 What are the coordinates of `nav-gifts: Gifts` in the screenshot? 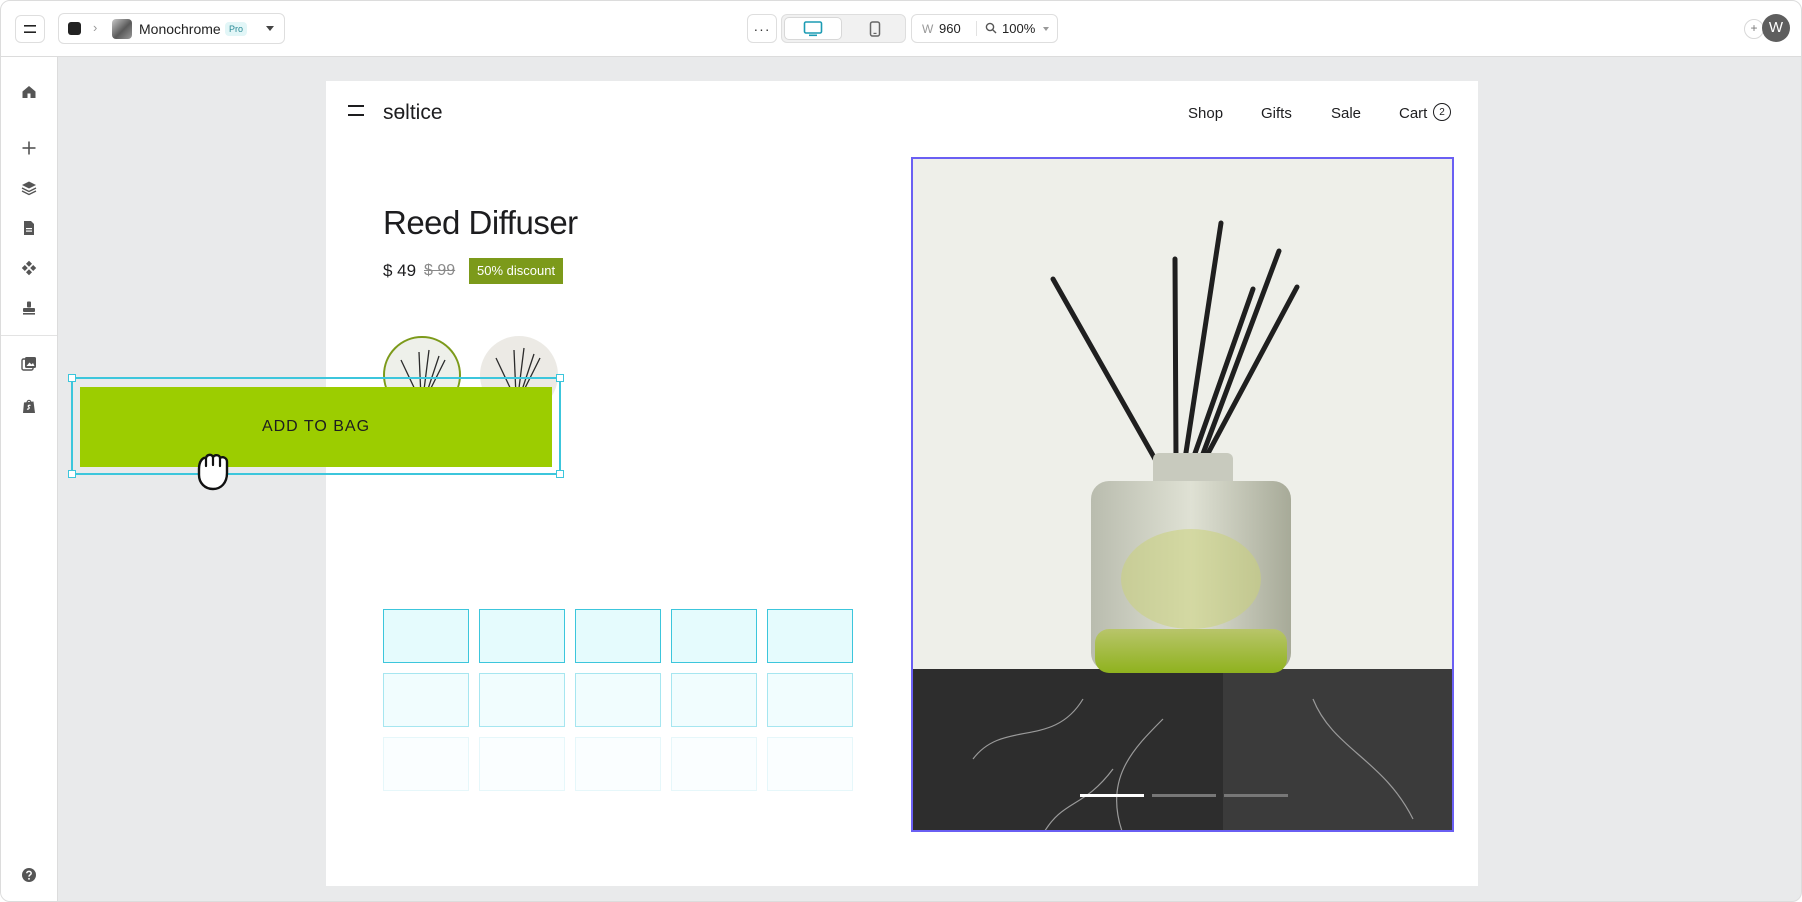 It's located at (1276, 113).